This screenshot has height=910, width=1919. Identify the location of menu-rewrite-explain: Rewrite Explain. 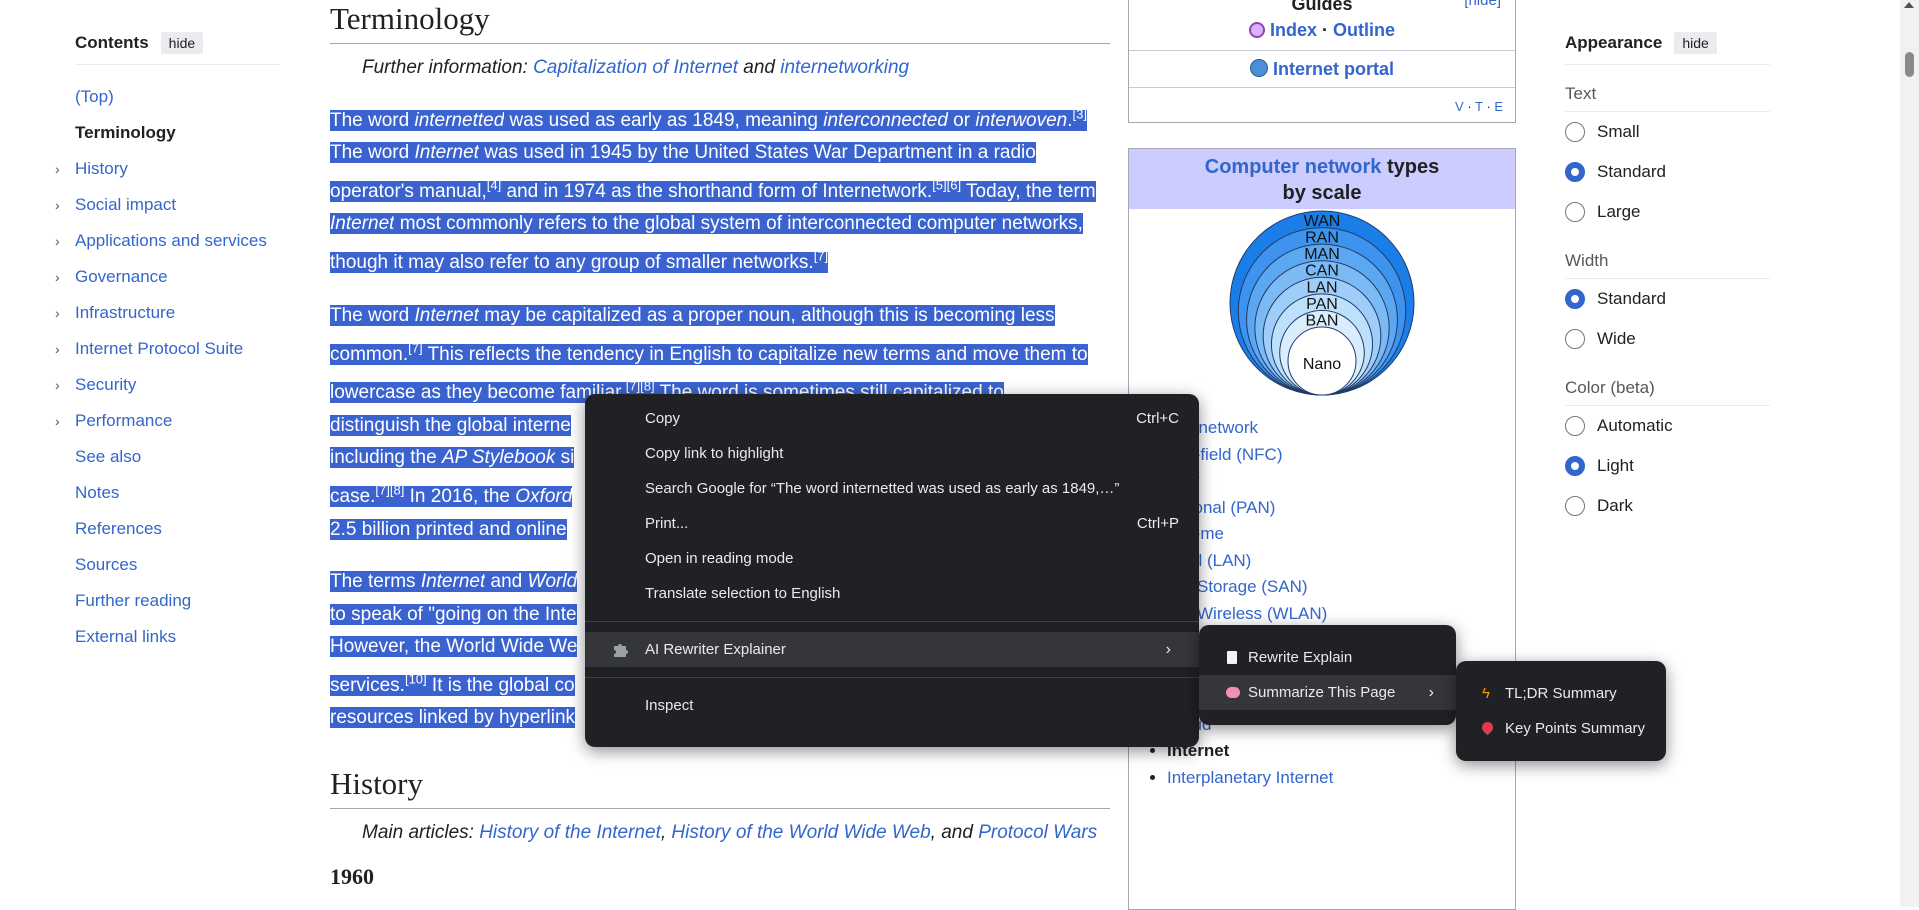
(1327, 657).